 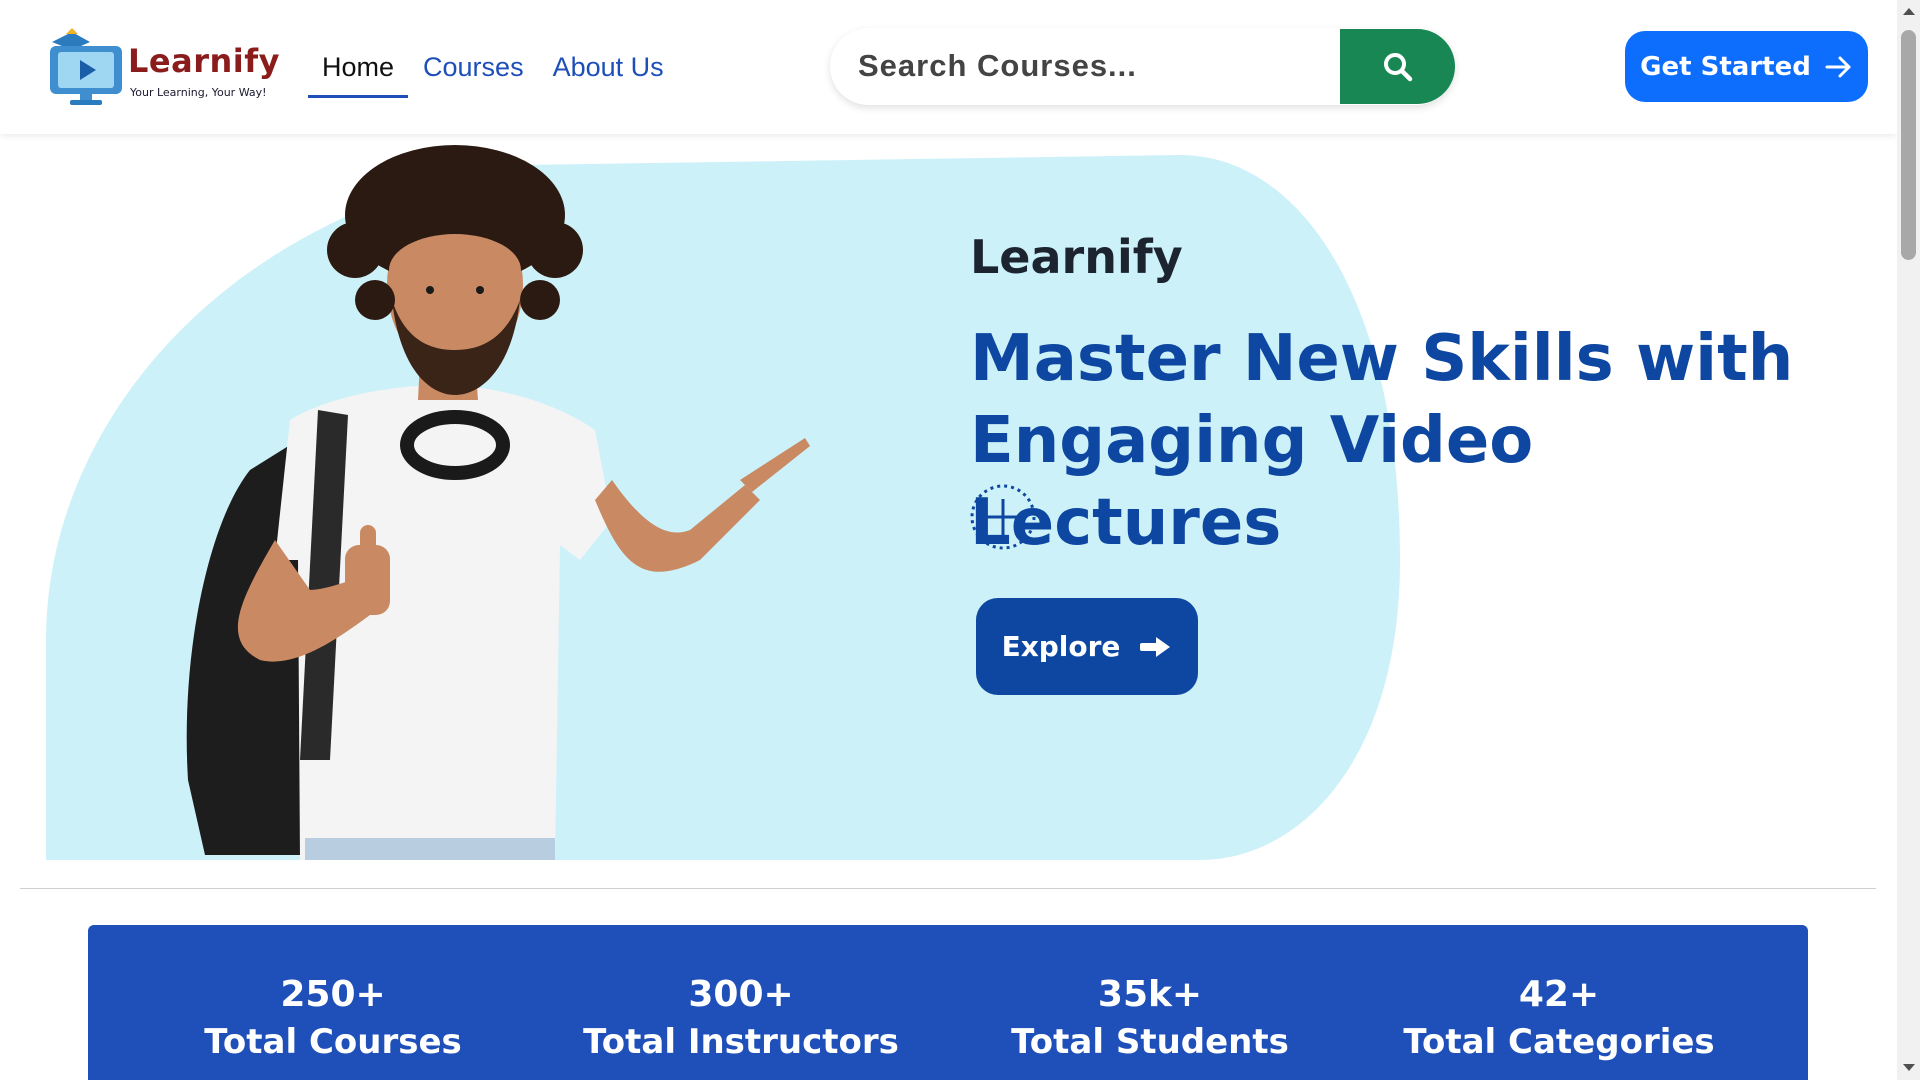 I want to click on explore-button: Explore, so click(x=1087, y=646).